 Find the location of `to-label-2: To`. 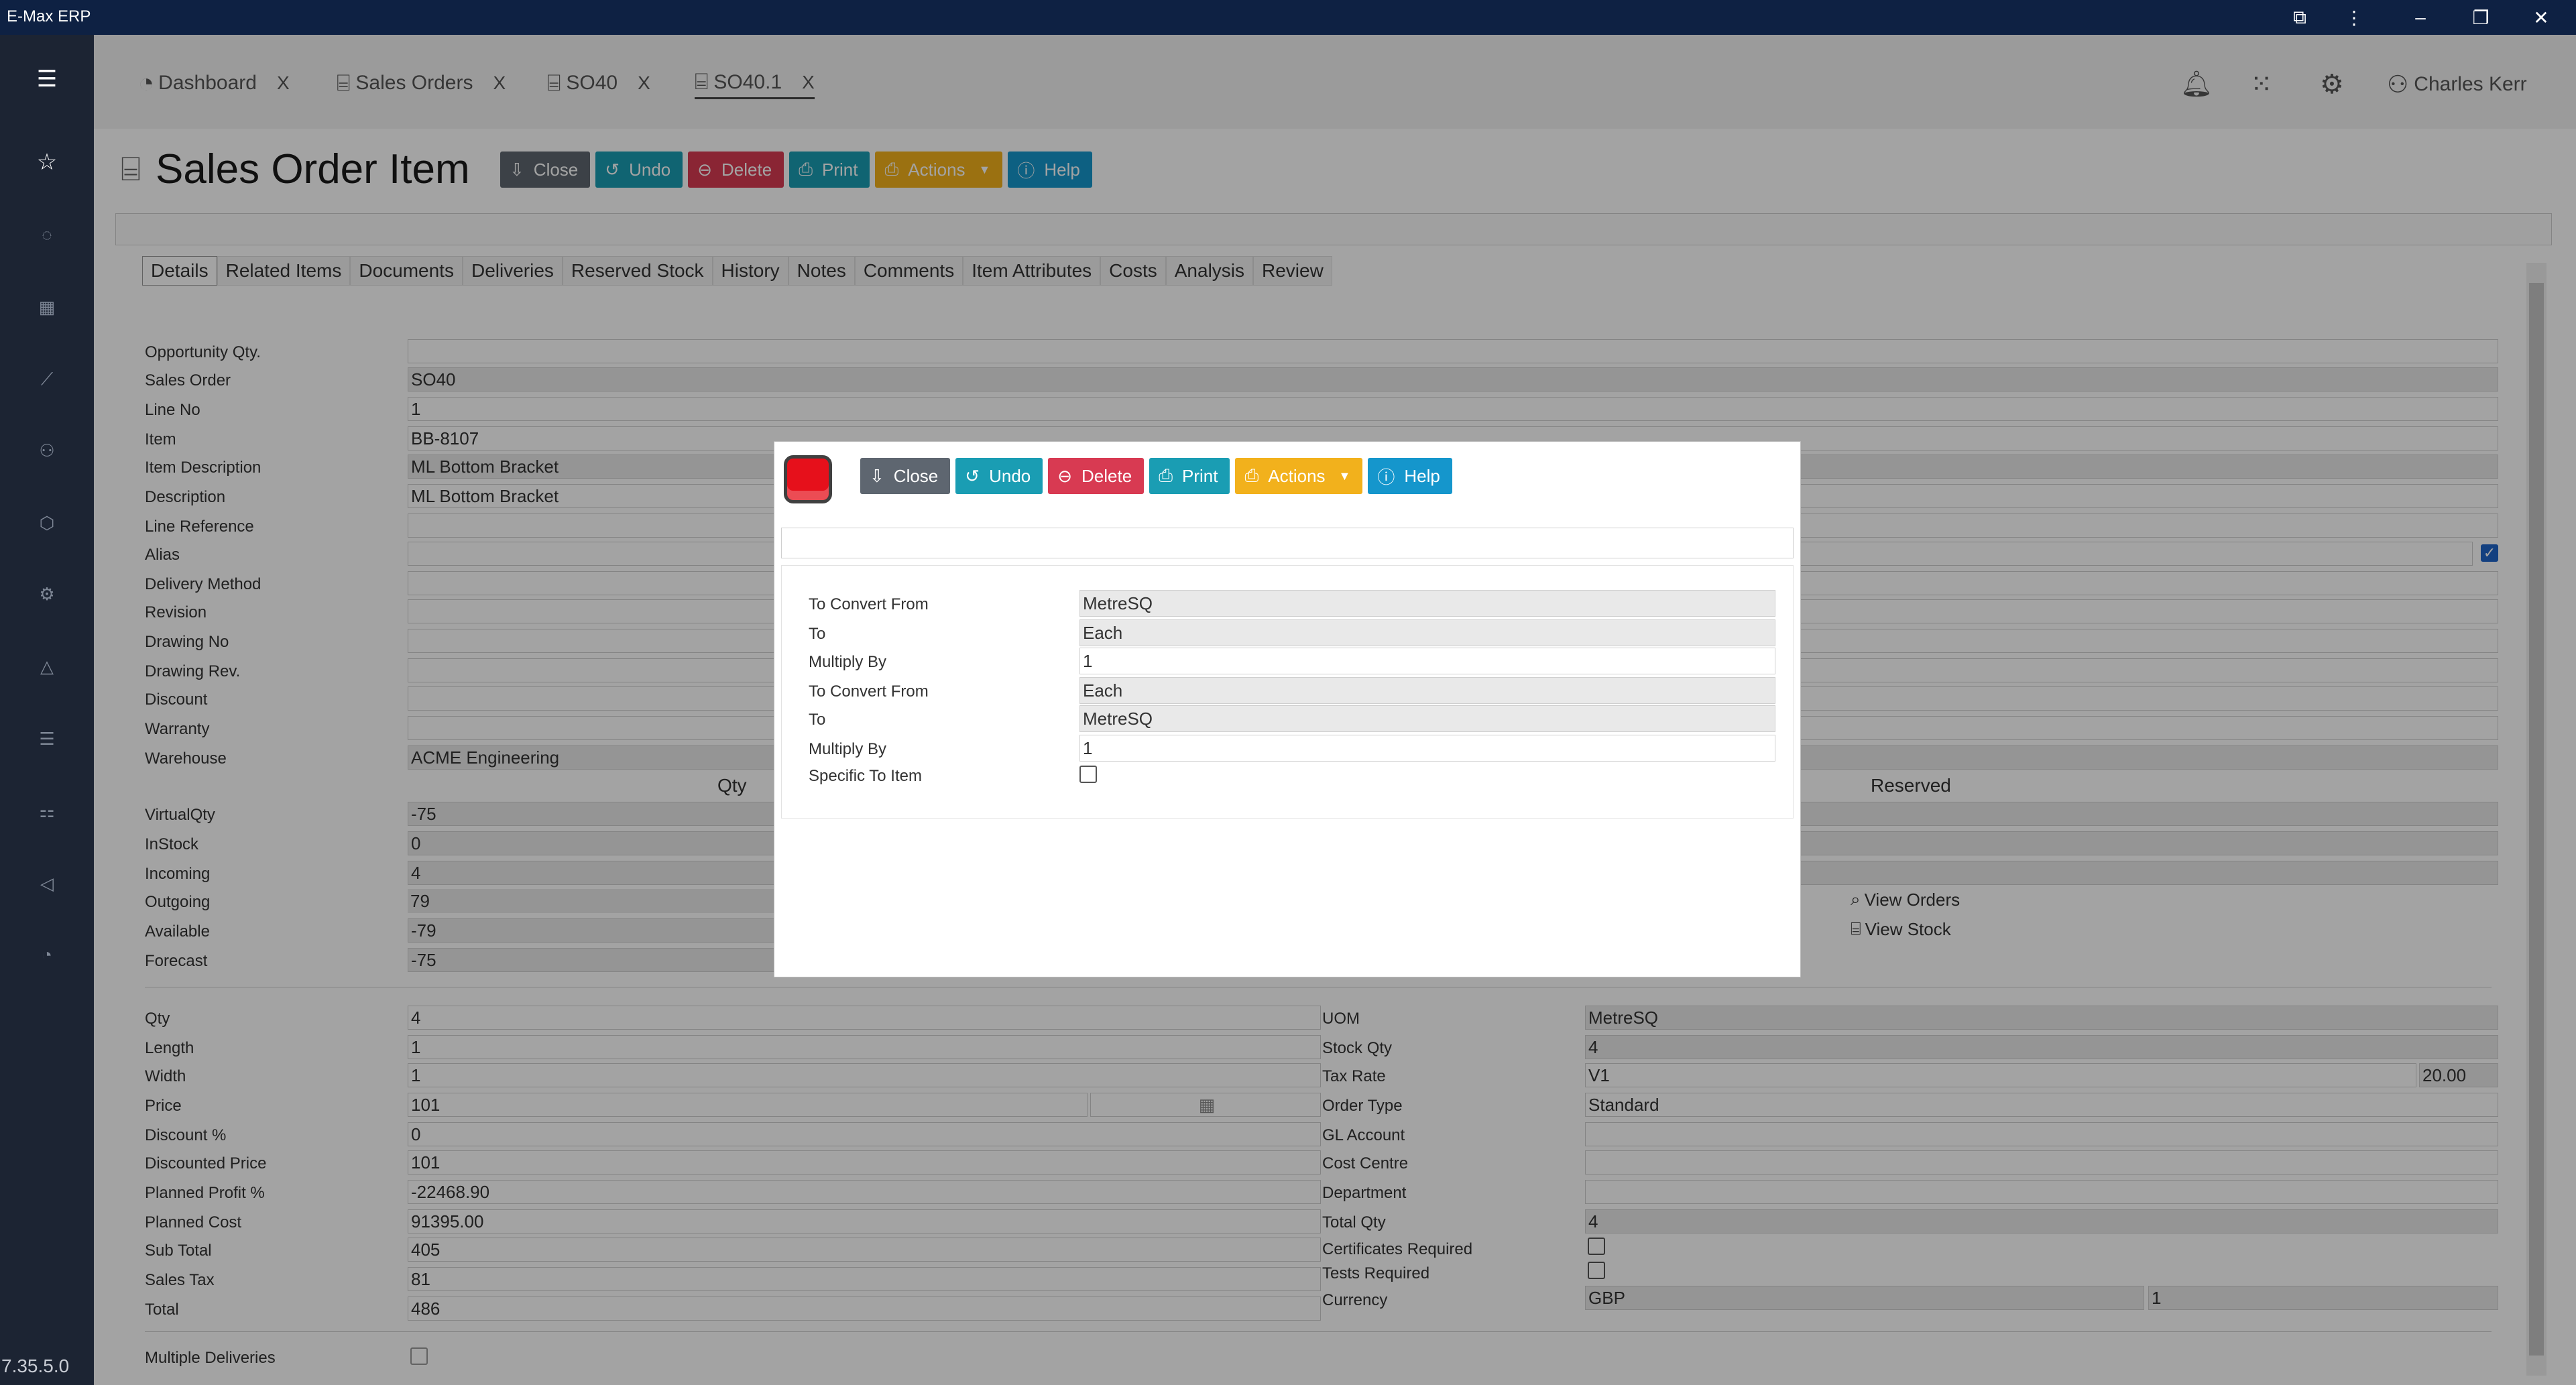

to-label-2: To is located at coordinates (817, 720).